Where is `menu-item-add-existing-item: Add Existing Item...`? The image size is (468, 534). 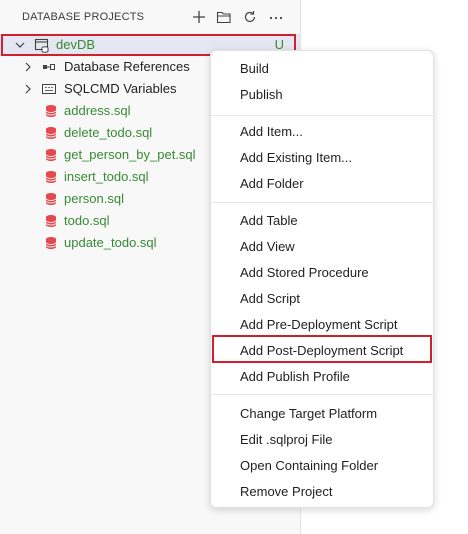
menu-item-add-existing-item: Add Existing Item... is located at coordinates (322, 158).